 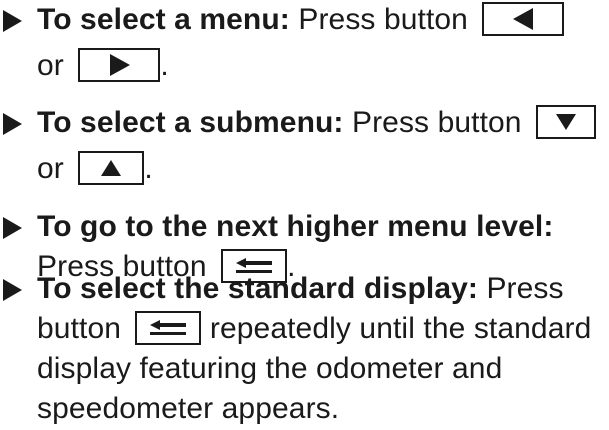 What do you see at coordinates (270, 368) in the screenshot?
I see `instruction-text: display featuring the odometer and` at bounding box center [270, 368].